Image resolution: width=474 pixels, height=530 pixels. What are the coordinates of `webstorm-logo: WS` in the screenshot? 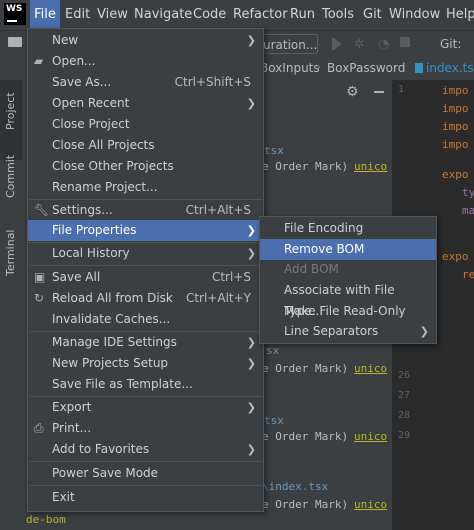 It's located at (15, 14).